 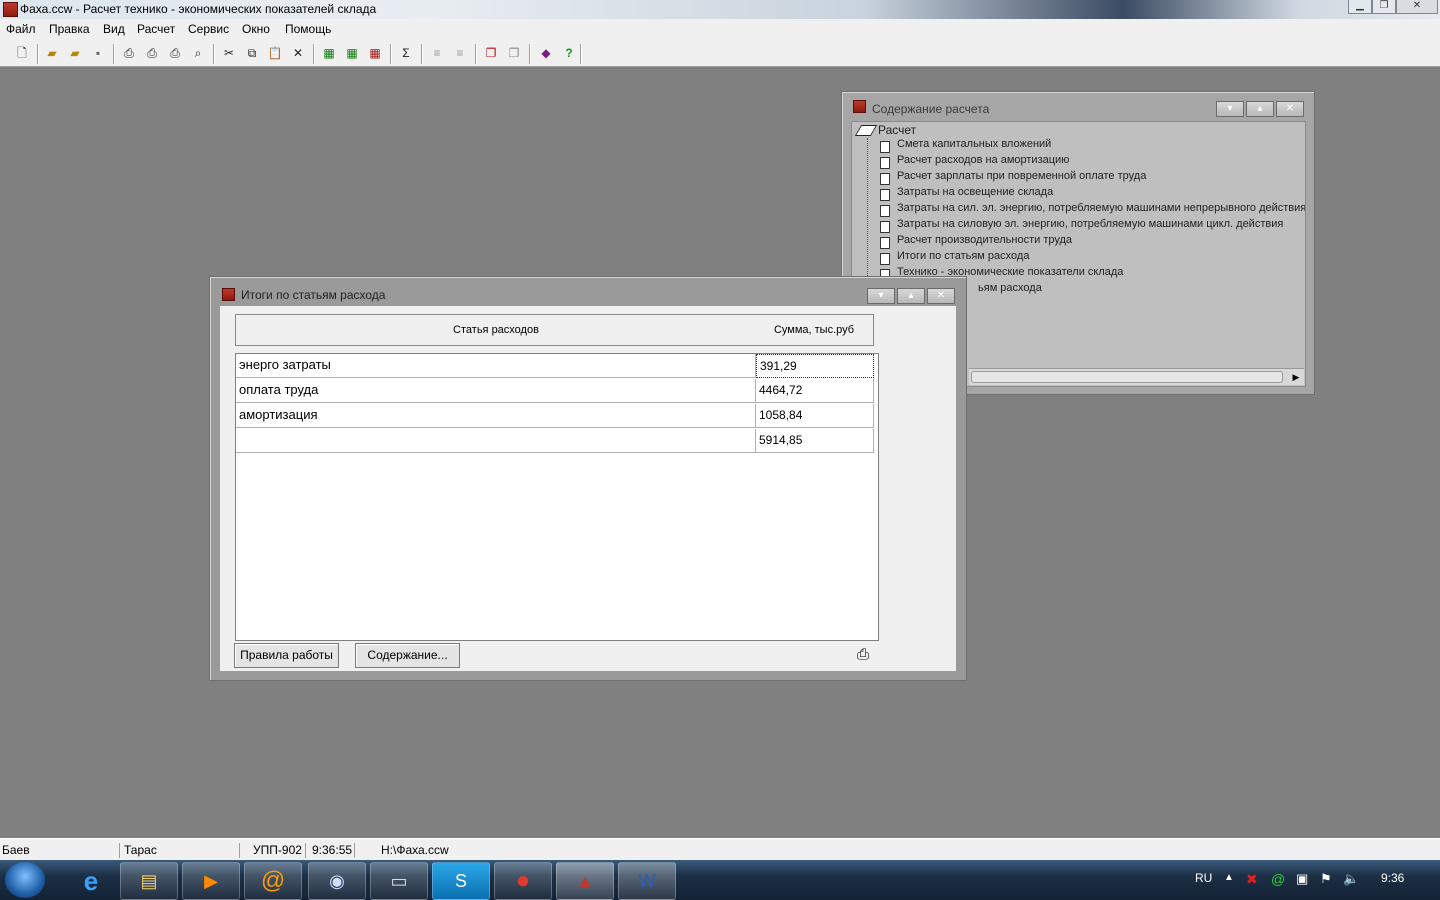 What do you see at coordinates (406, 53) in the screenshot?
I see `sum-icon: Σ` at bounding box center [406, 53].